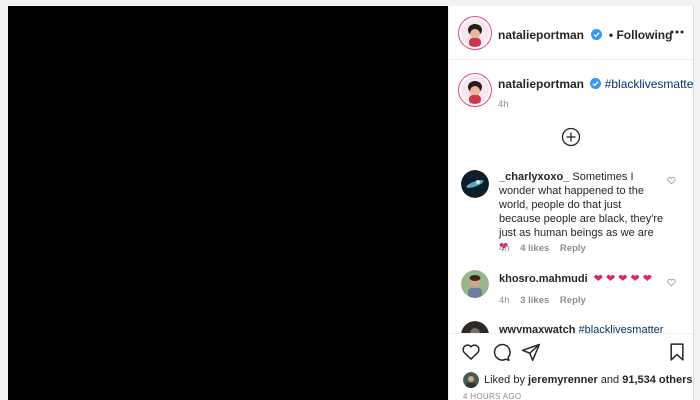 The width and height of the screenshot is (700, 400). Describe the element at coordinates (534, 248) in the screenshot. I see `comment-likes: 4 likes` at that location.